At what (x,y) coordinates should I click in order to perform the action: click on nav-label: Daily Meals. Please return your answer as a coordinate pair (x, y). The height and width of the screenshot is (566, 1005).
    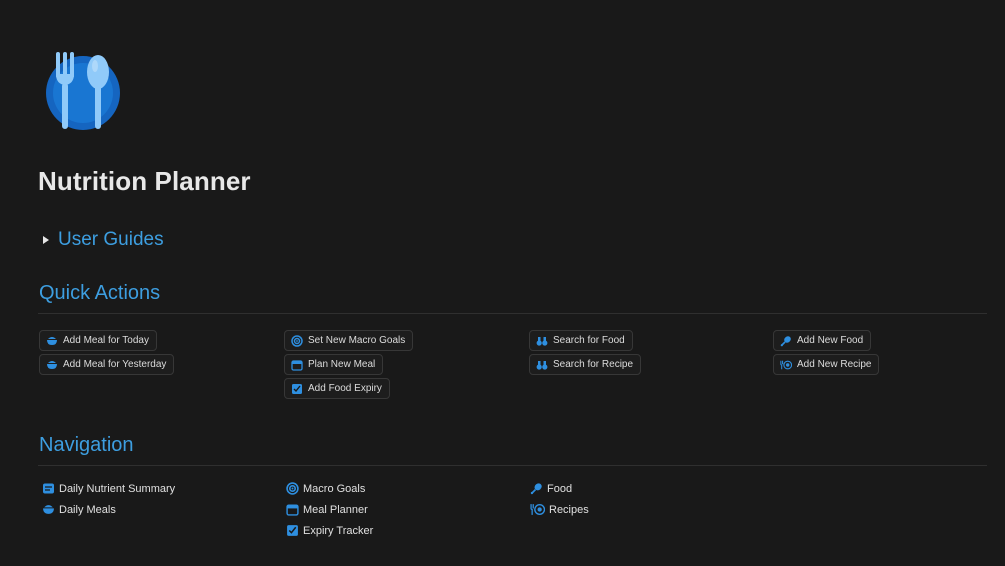
    Looking at the image, I should click on (87, 509).